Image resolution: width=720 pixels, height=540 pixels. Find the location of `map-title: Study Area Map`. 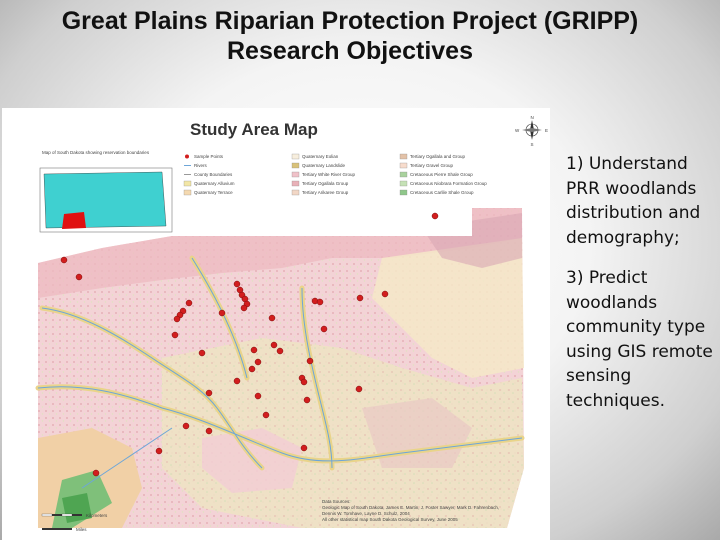

map-title: Study Area Map is located at coordinates (254, 129).